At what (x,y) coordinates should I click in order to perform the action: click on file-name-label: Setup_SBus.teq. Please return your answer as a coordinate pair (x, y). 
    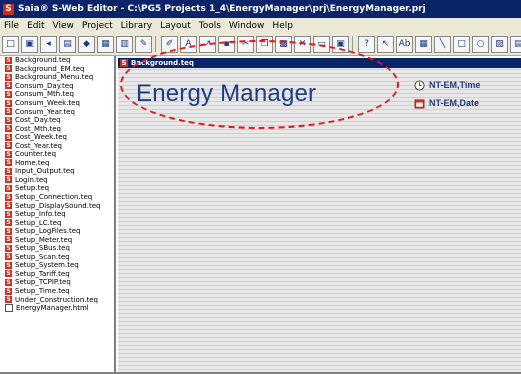
    Looking at the image, I should click on (42, 248).